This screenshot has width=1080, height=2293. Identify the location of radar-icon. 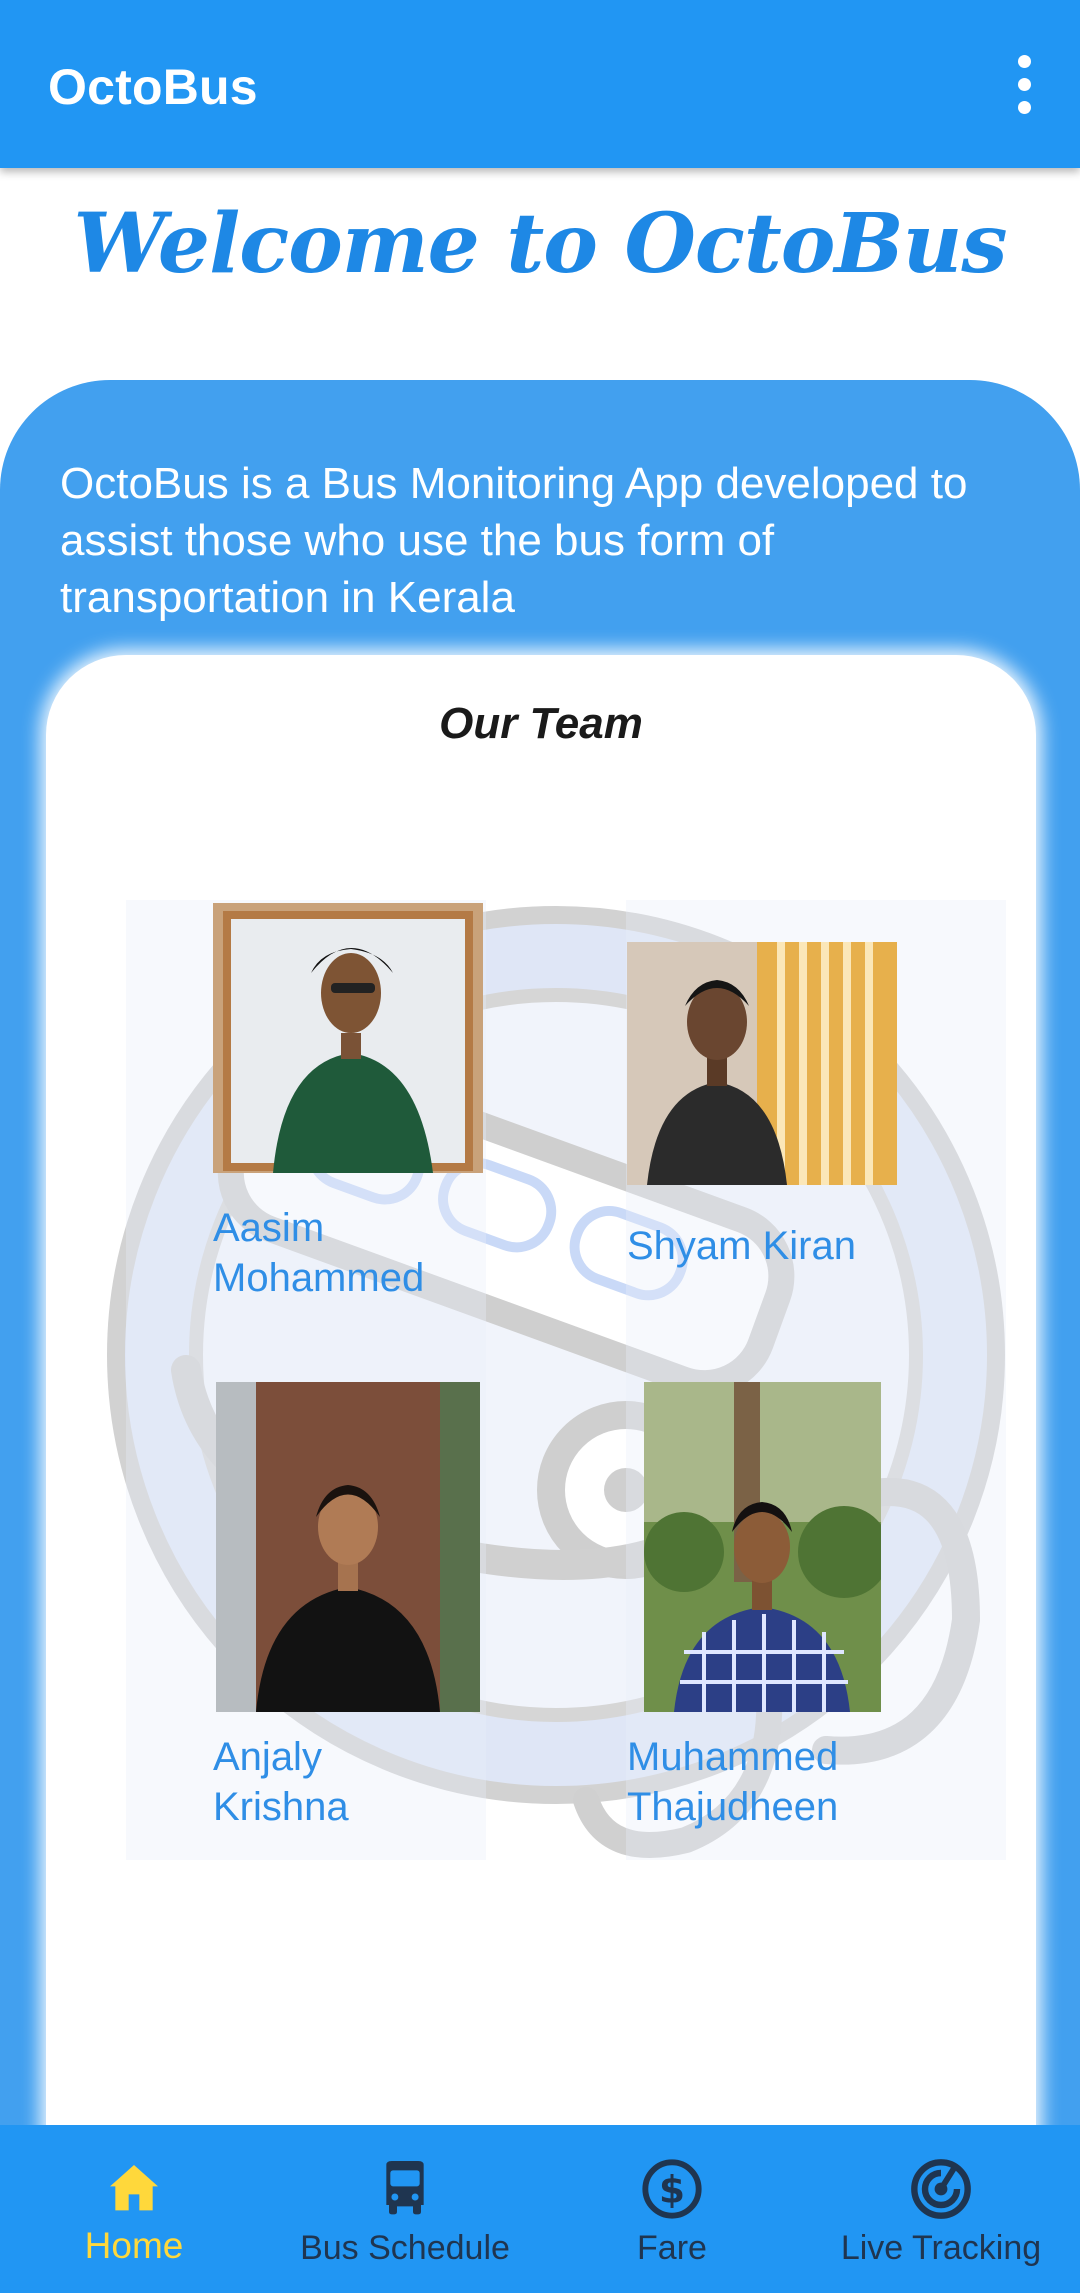
(941, 2189).